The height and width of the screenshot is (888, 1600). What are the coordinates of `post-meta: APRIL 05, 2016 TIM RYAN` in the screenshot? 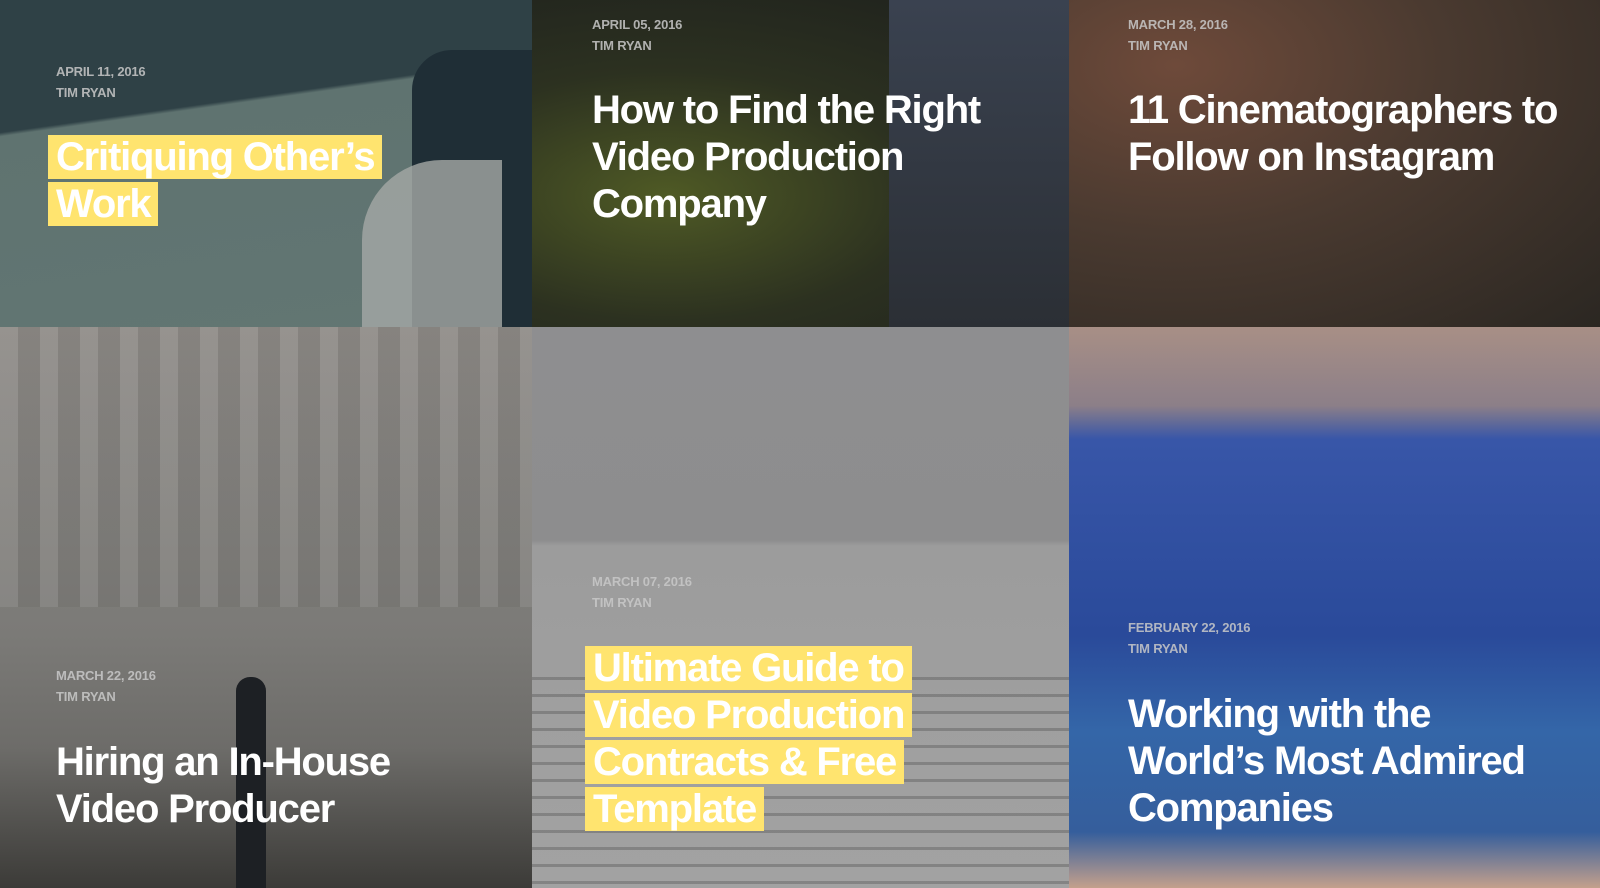 It's located at (637, 35).